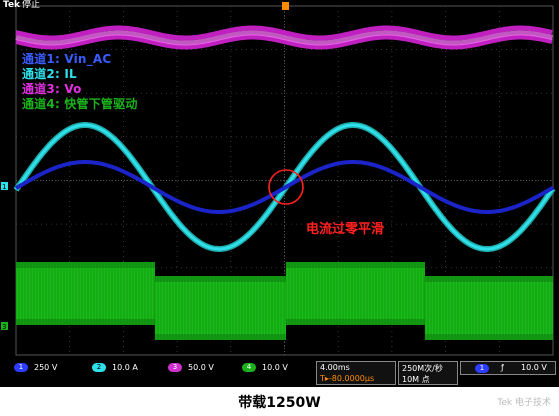 The height and width of the screenshot is (416, 559). What do you see at coordinates (422, 368) in the screenshot?
I see `sample-rate: 250M次/秒` at bounding box center [422, 368].